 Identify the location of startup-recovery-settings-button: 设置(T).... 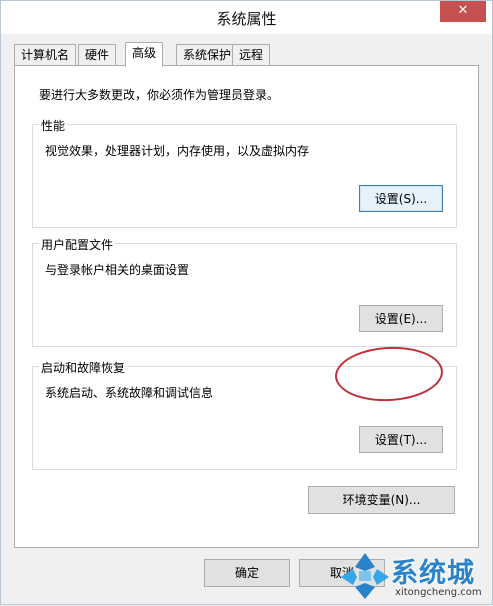
(401, 439).